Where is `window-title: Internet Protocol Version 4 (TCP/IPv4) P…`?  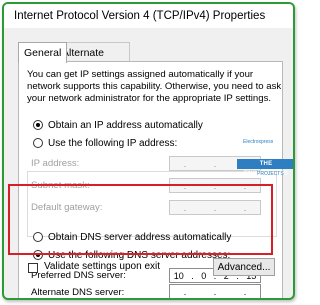 window-title: Internet Protocol Version 4 (TCP/IPv4) P… is located at coordinates (148, 16).